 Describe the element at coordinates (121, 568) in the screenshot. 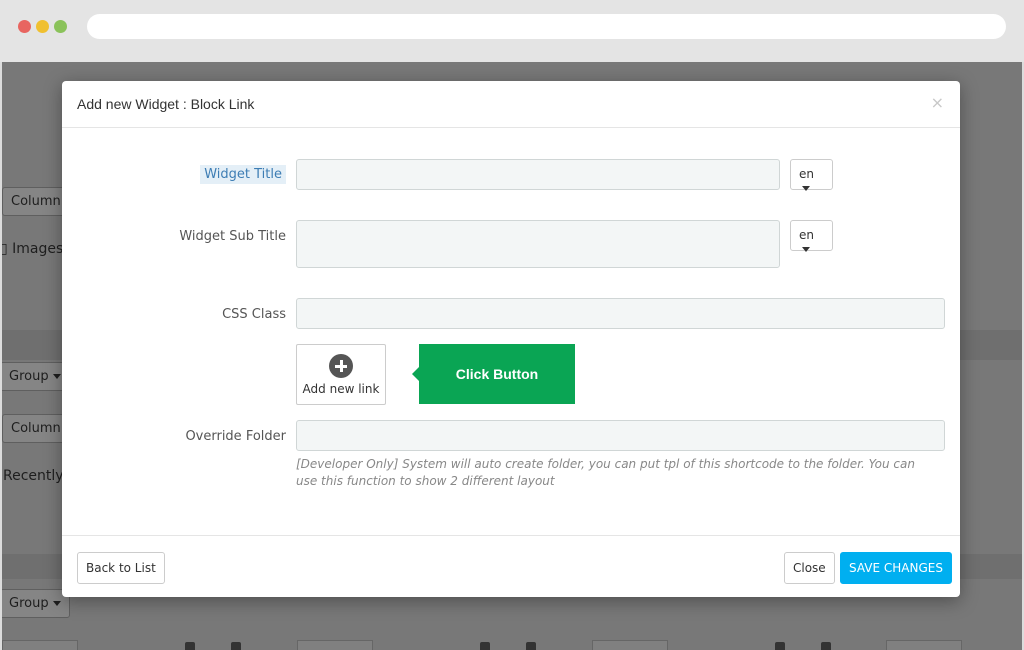

I see `back-to-list-button: Back to List` at that location.